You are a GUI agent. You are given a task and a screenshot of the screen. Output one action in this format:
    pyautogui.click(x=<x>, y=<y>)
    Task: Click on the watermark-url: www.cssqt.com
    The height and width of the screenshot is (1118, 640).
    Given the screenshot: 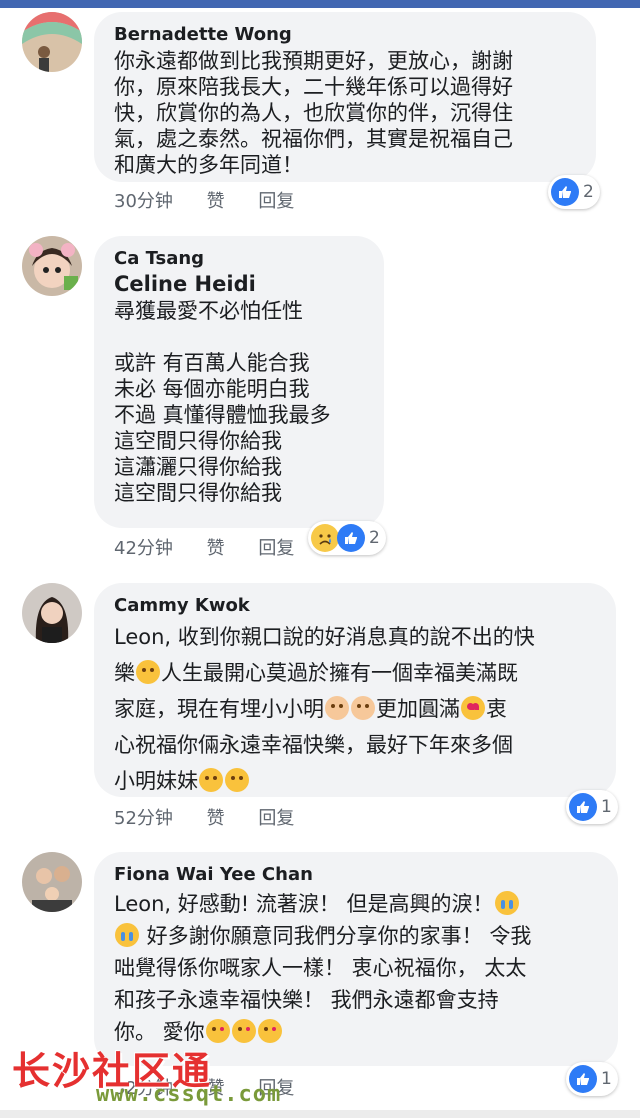 What is the action you would take?
    pyautogui.click(x=189, y=1094)
    